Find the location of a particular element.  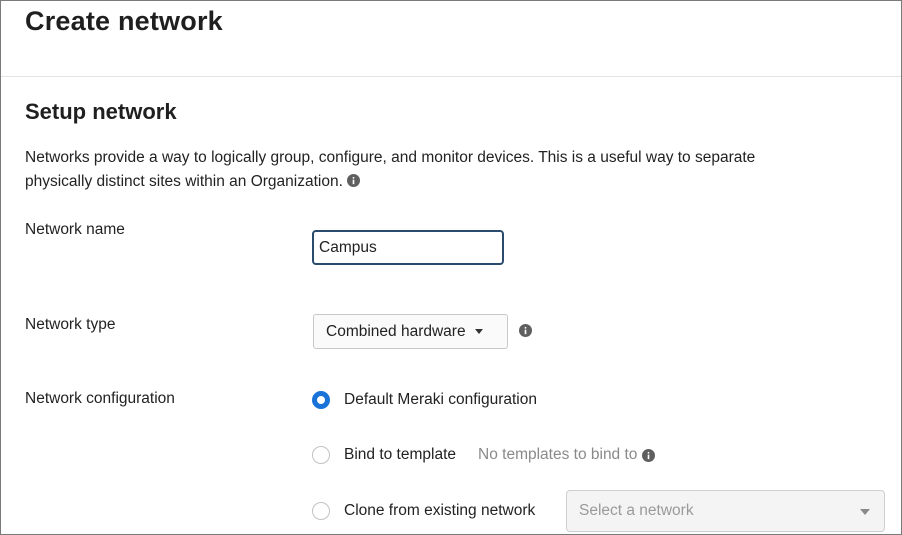

page-title: Create network is located at coordinates (124, 21).